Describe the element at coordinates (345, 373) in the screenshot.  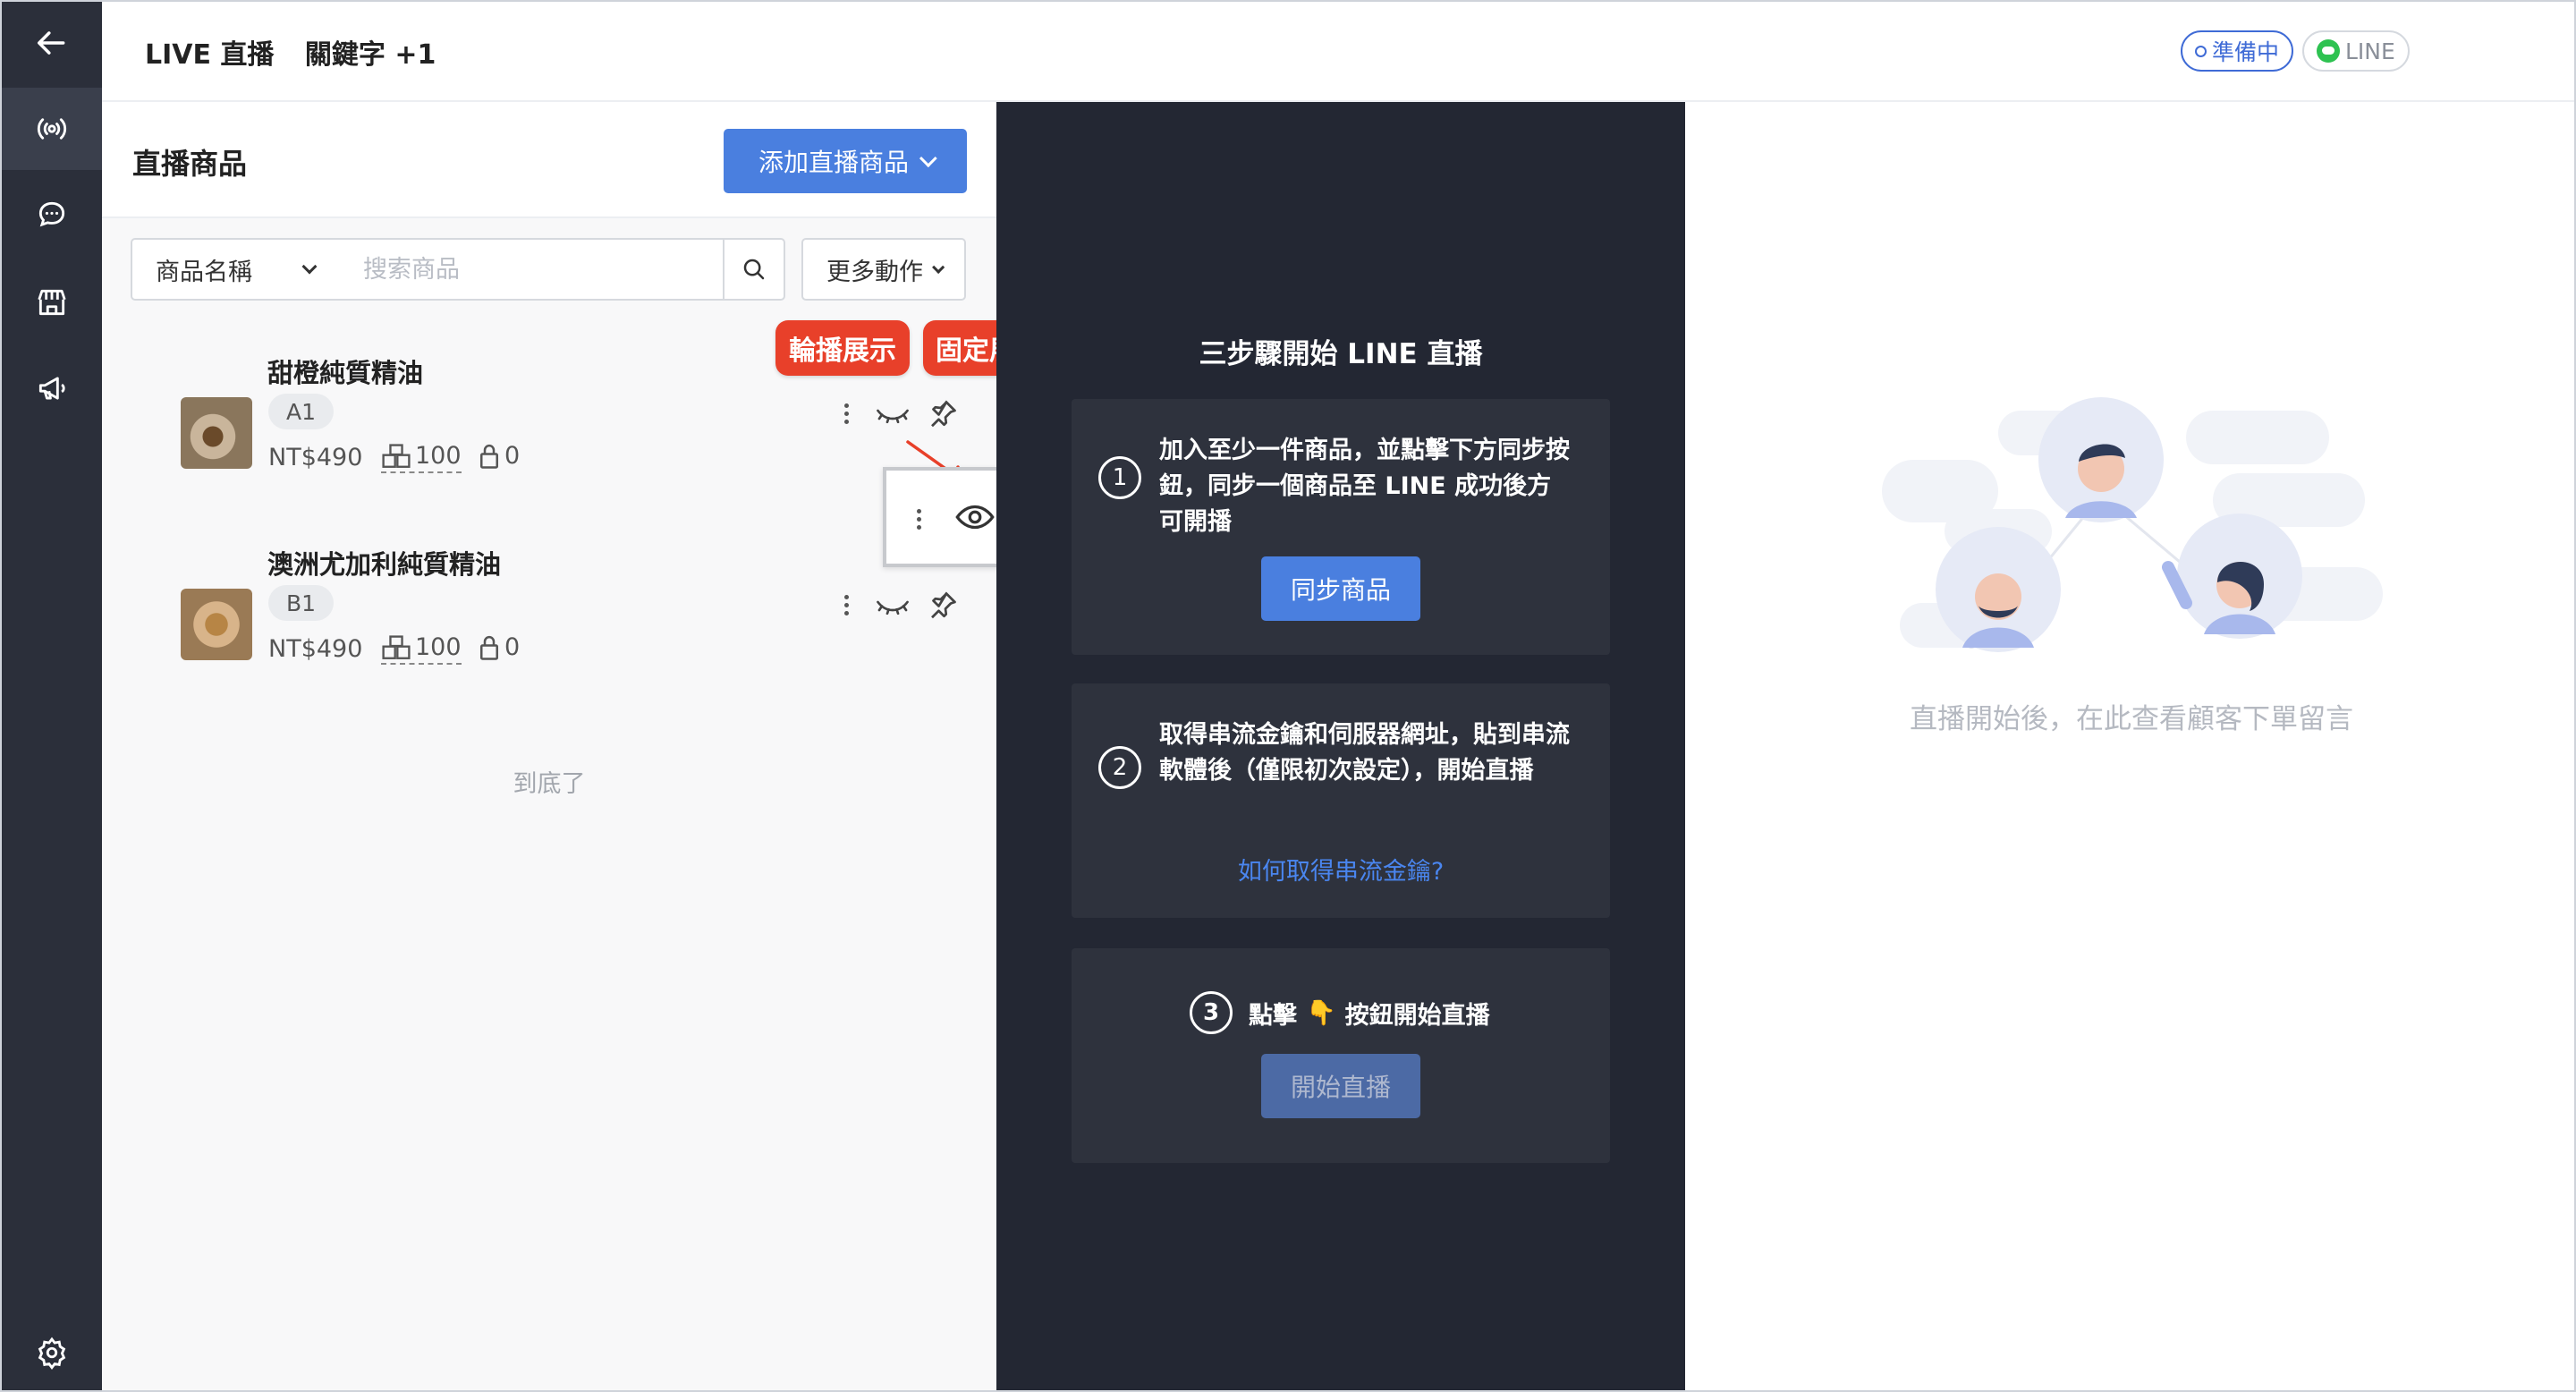
I see `product-name: 甜橙純質精油` at that location.